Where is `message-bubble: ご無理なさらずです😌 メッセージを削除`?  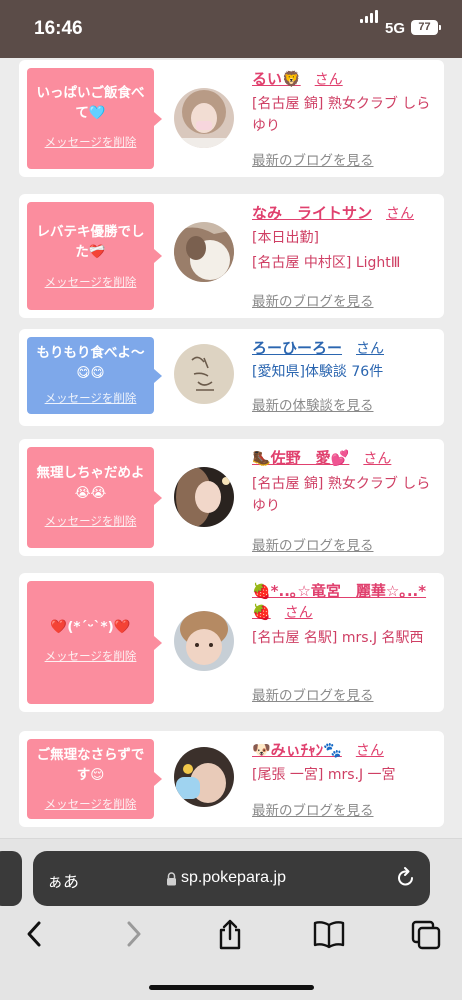
message-bubble: ご無理なさらずです😌 メッセージを削除 is located at coordinates (94, 779).